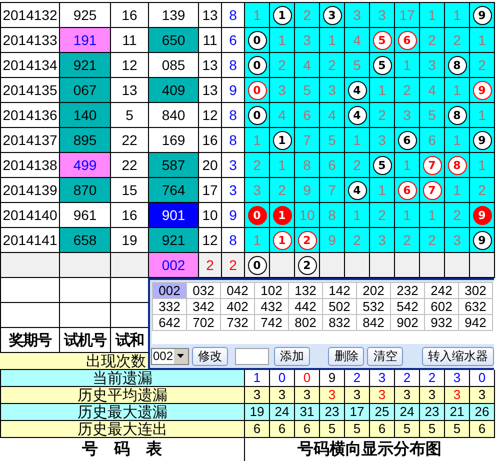  I want to click on candidate-number: 132, so click(306, 291).